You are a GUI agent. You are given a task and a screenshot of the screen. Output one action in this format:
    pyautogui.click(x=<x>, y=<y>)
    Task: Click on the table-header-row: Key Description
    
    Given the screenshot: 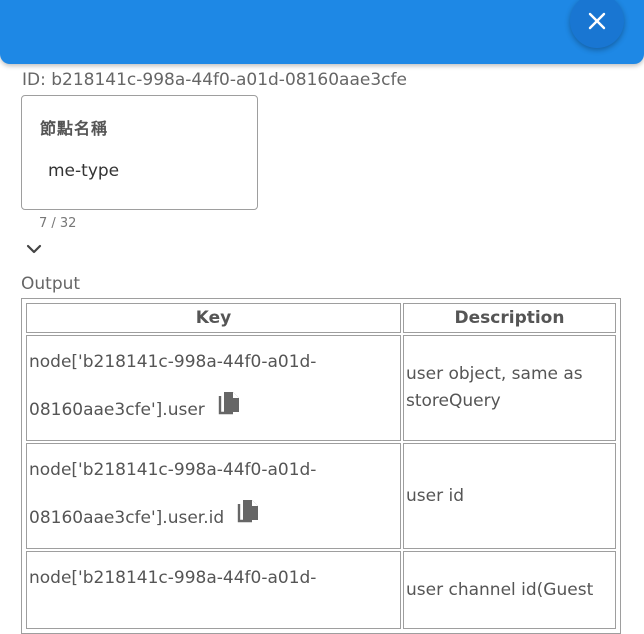 What is the action you would take?
    pyautogui.click(x=321, y=318)
    